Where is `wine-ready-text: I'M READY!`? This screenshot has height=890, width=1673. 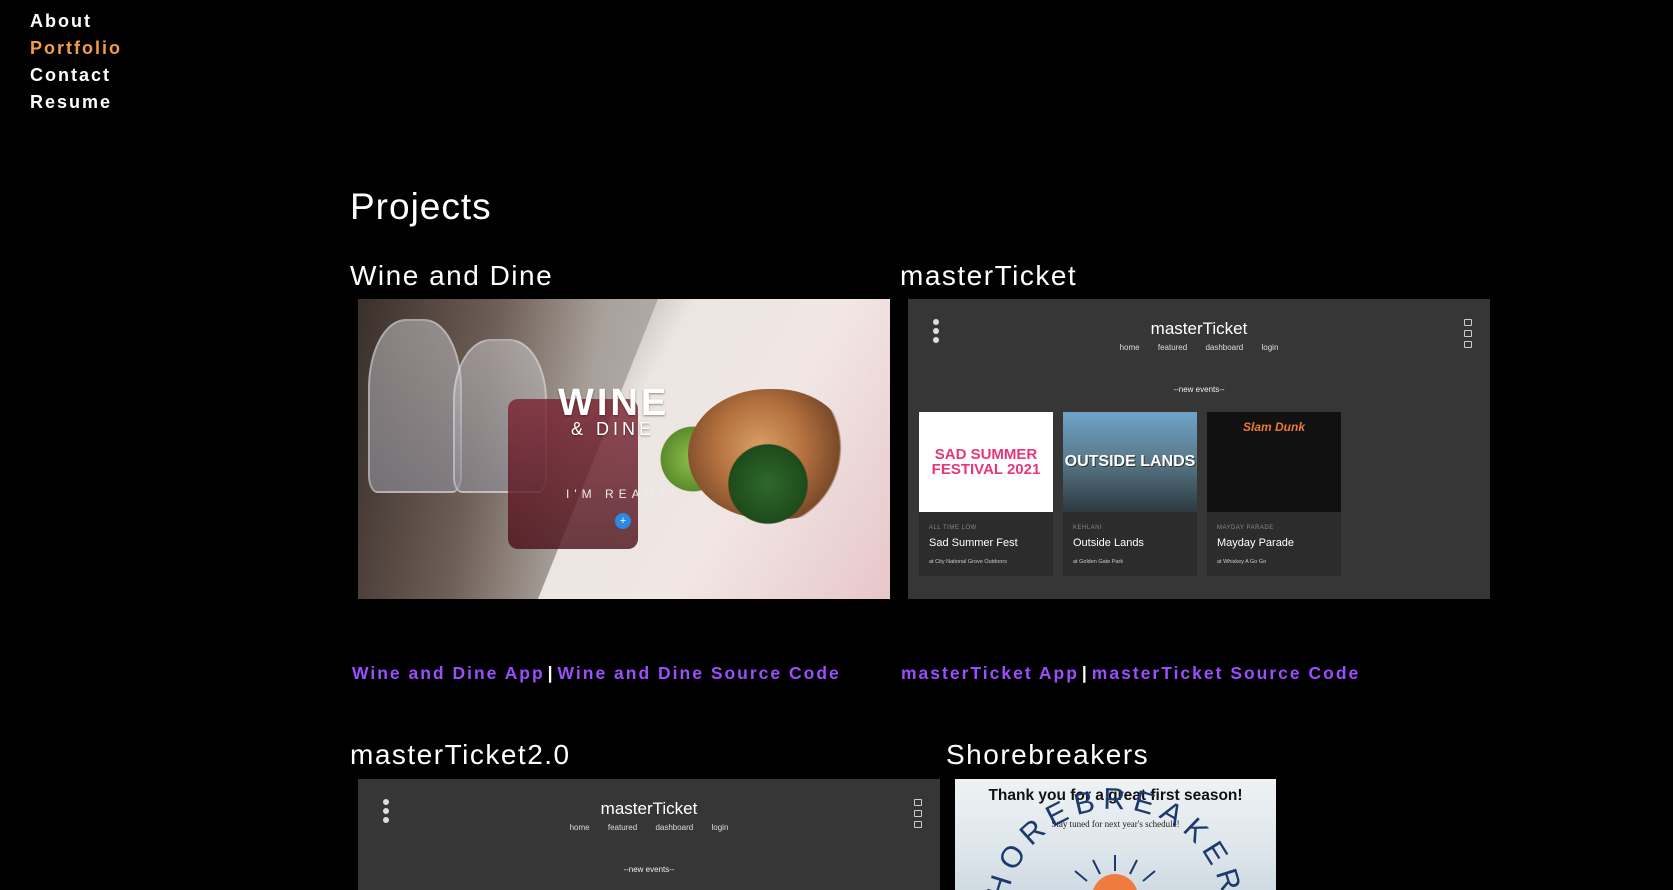
wine-ready-text: I'M READY! is located at coordinates (623, 494).